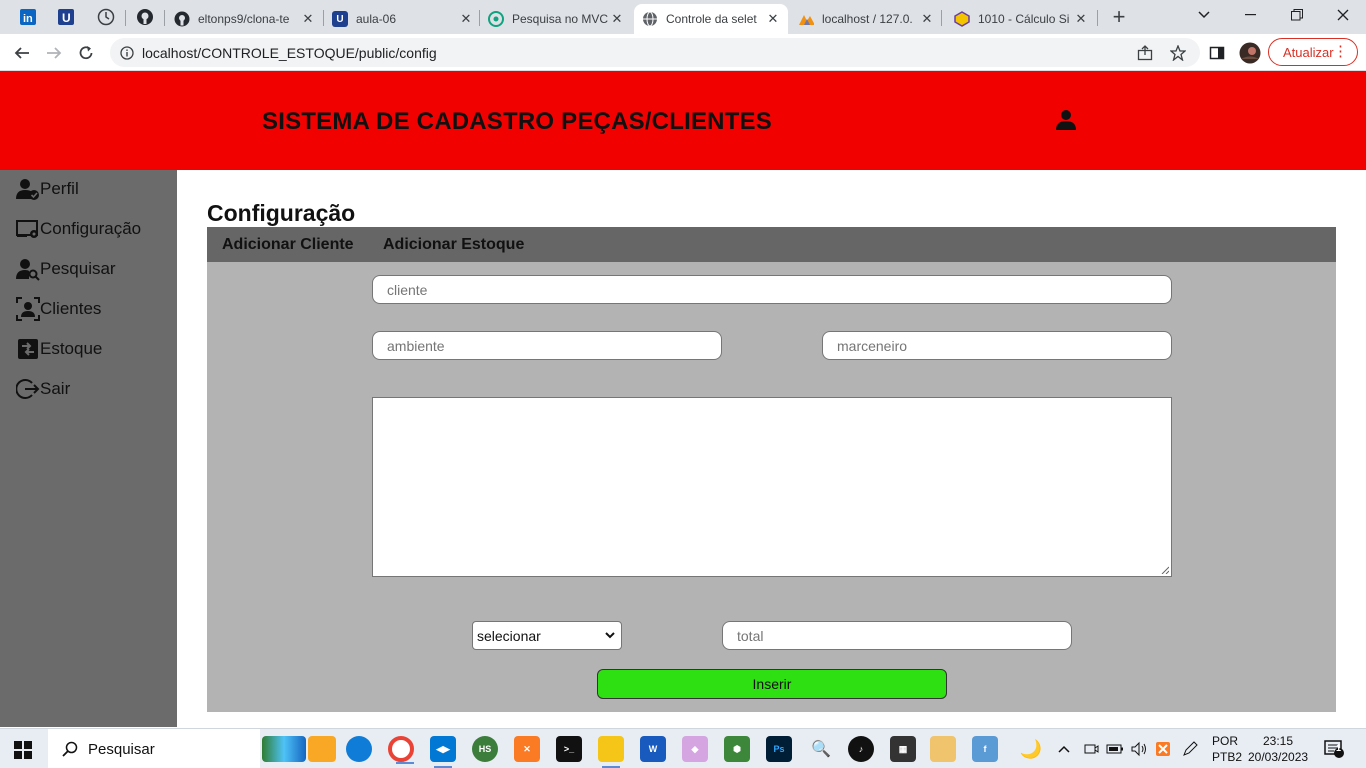 The height and width of the screenshot is (768, 1366). Describe the element at coordinates (1021, 19) in the screenshot. I see `tab-beecrowd: 1010 - Cálculo Si ✕` at that location.